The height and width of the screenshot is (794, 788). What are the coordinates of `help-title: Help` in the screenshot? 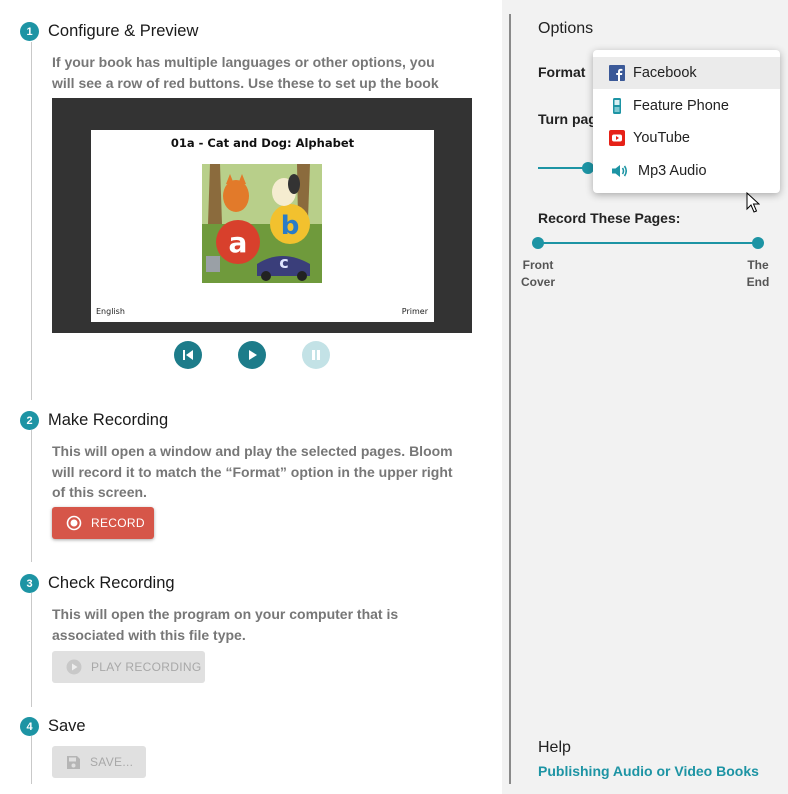 It's located at (554, 747).